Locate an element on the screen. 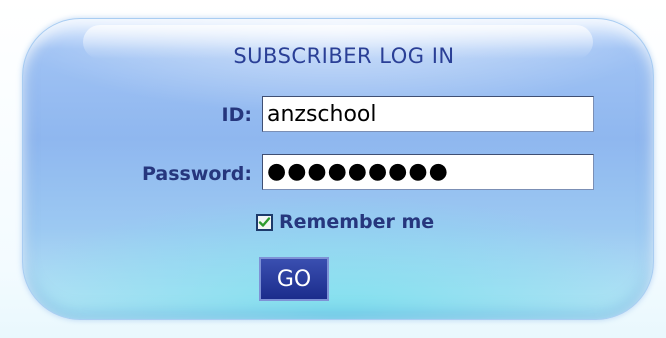  checkmark-icon is located at coordinates (264, 221).